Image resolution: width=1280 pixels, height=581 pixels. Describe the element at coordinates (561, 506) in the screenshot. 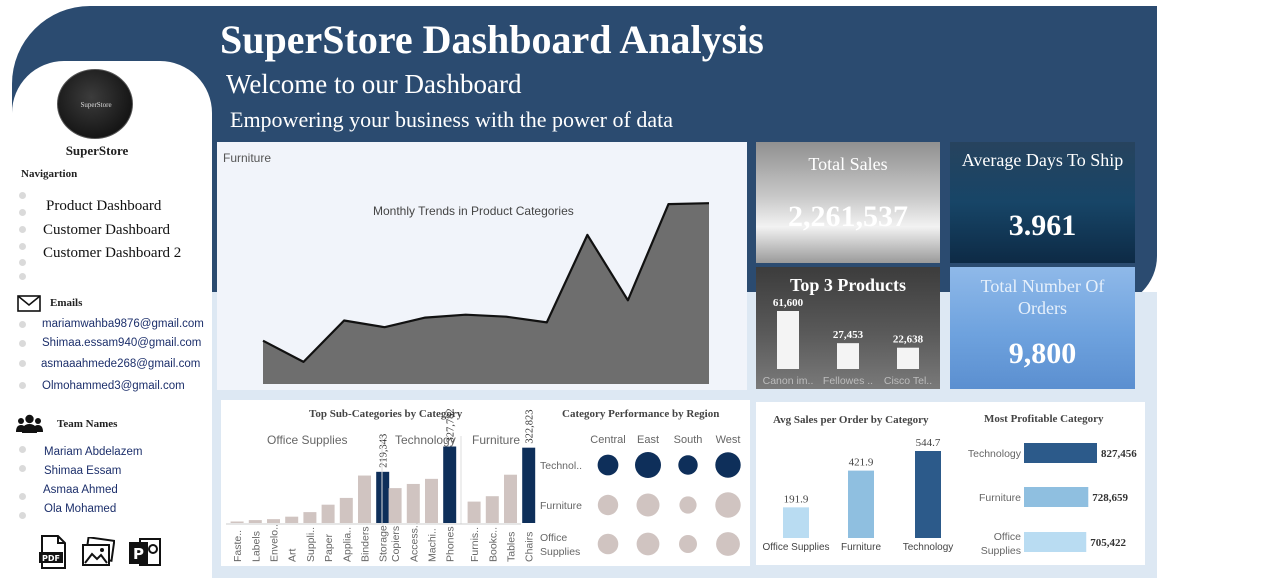

I see `region-row-label: Furniture` at that location.